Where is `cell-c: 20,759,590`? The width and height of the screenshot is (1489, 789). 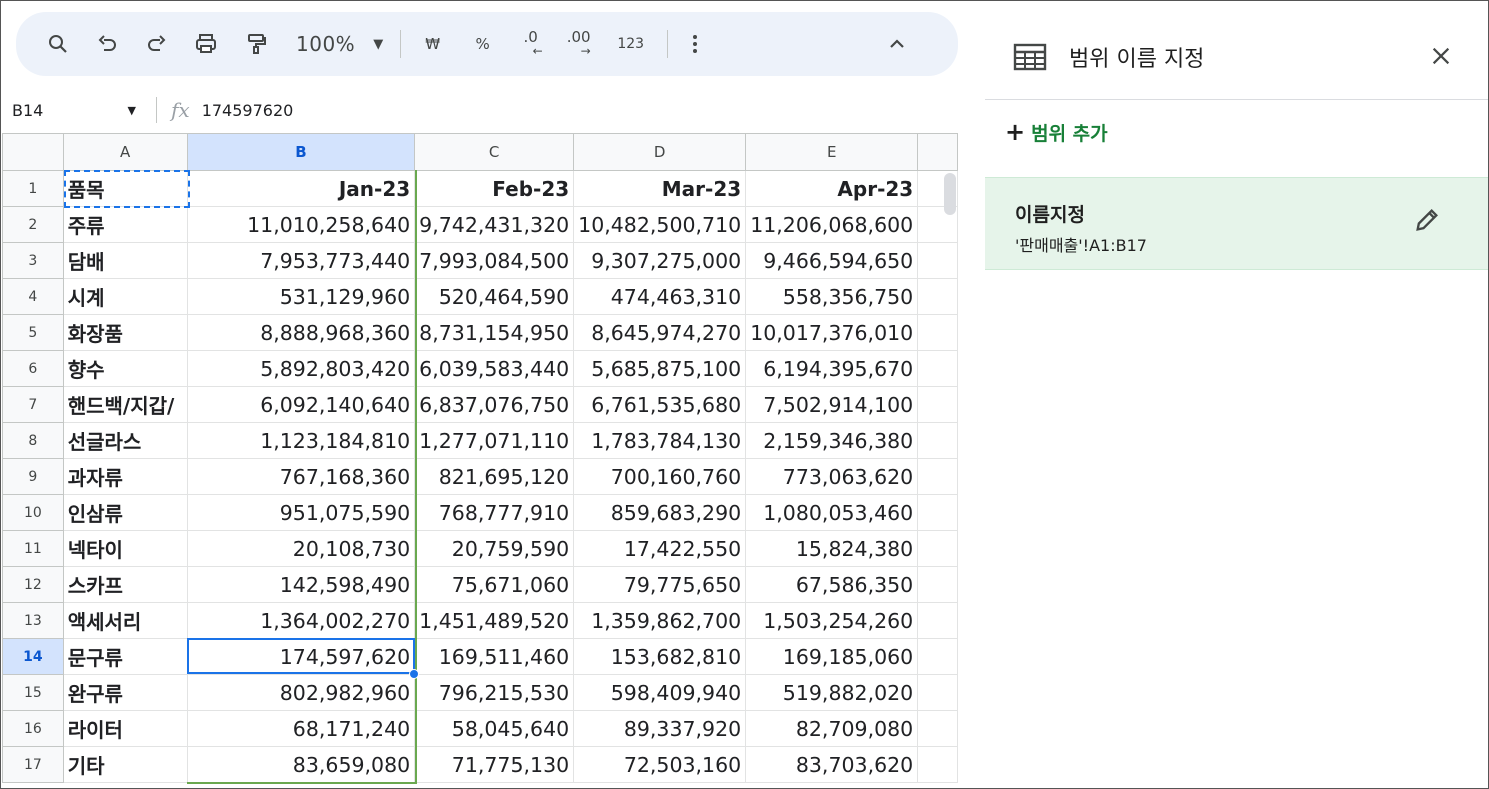 cell-c: 20,759,590 is located at coordinates (494, 548).